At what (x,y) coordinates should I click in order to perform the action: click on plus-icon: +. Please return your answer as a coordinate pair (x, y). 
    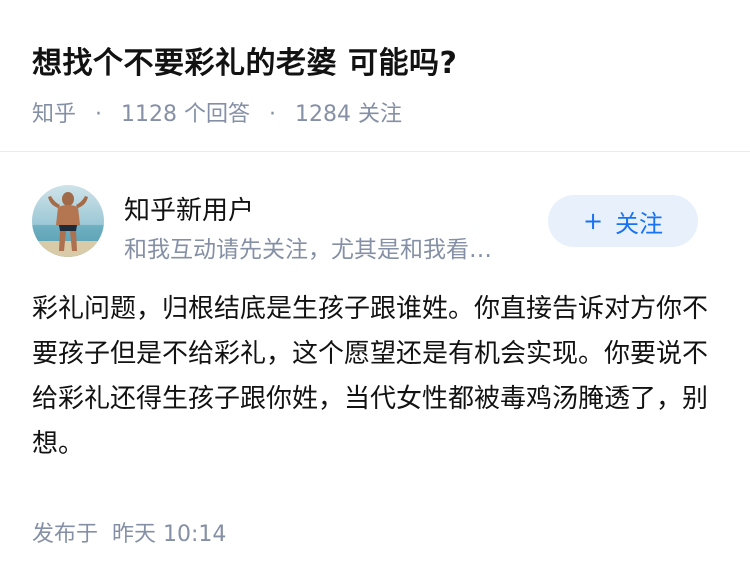
    Looking at the image, I should click on (593, 221).